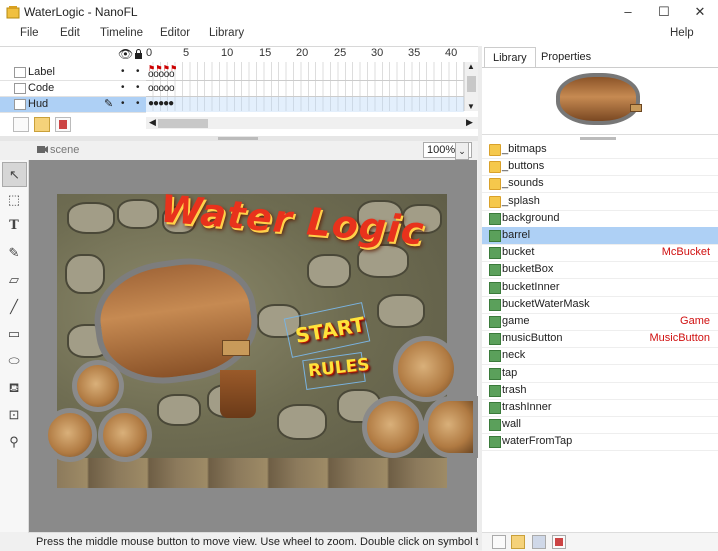  I want to click on folder-icon, so click(495, 167).